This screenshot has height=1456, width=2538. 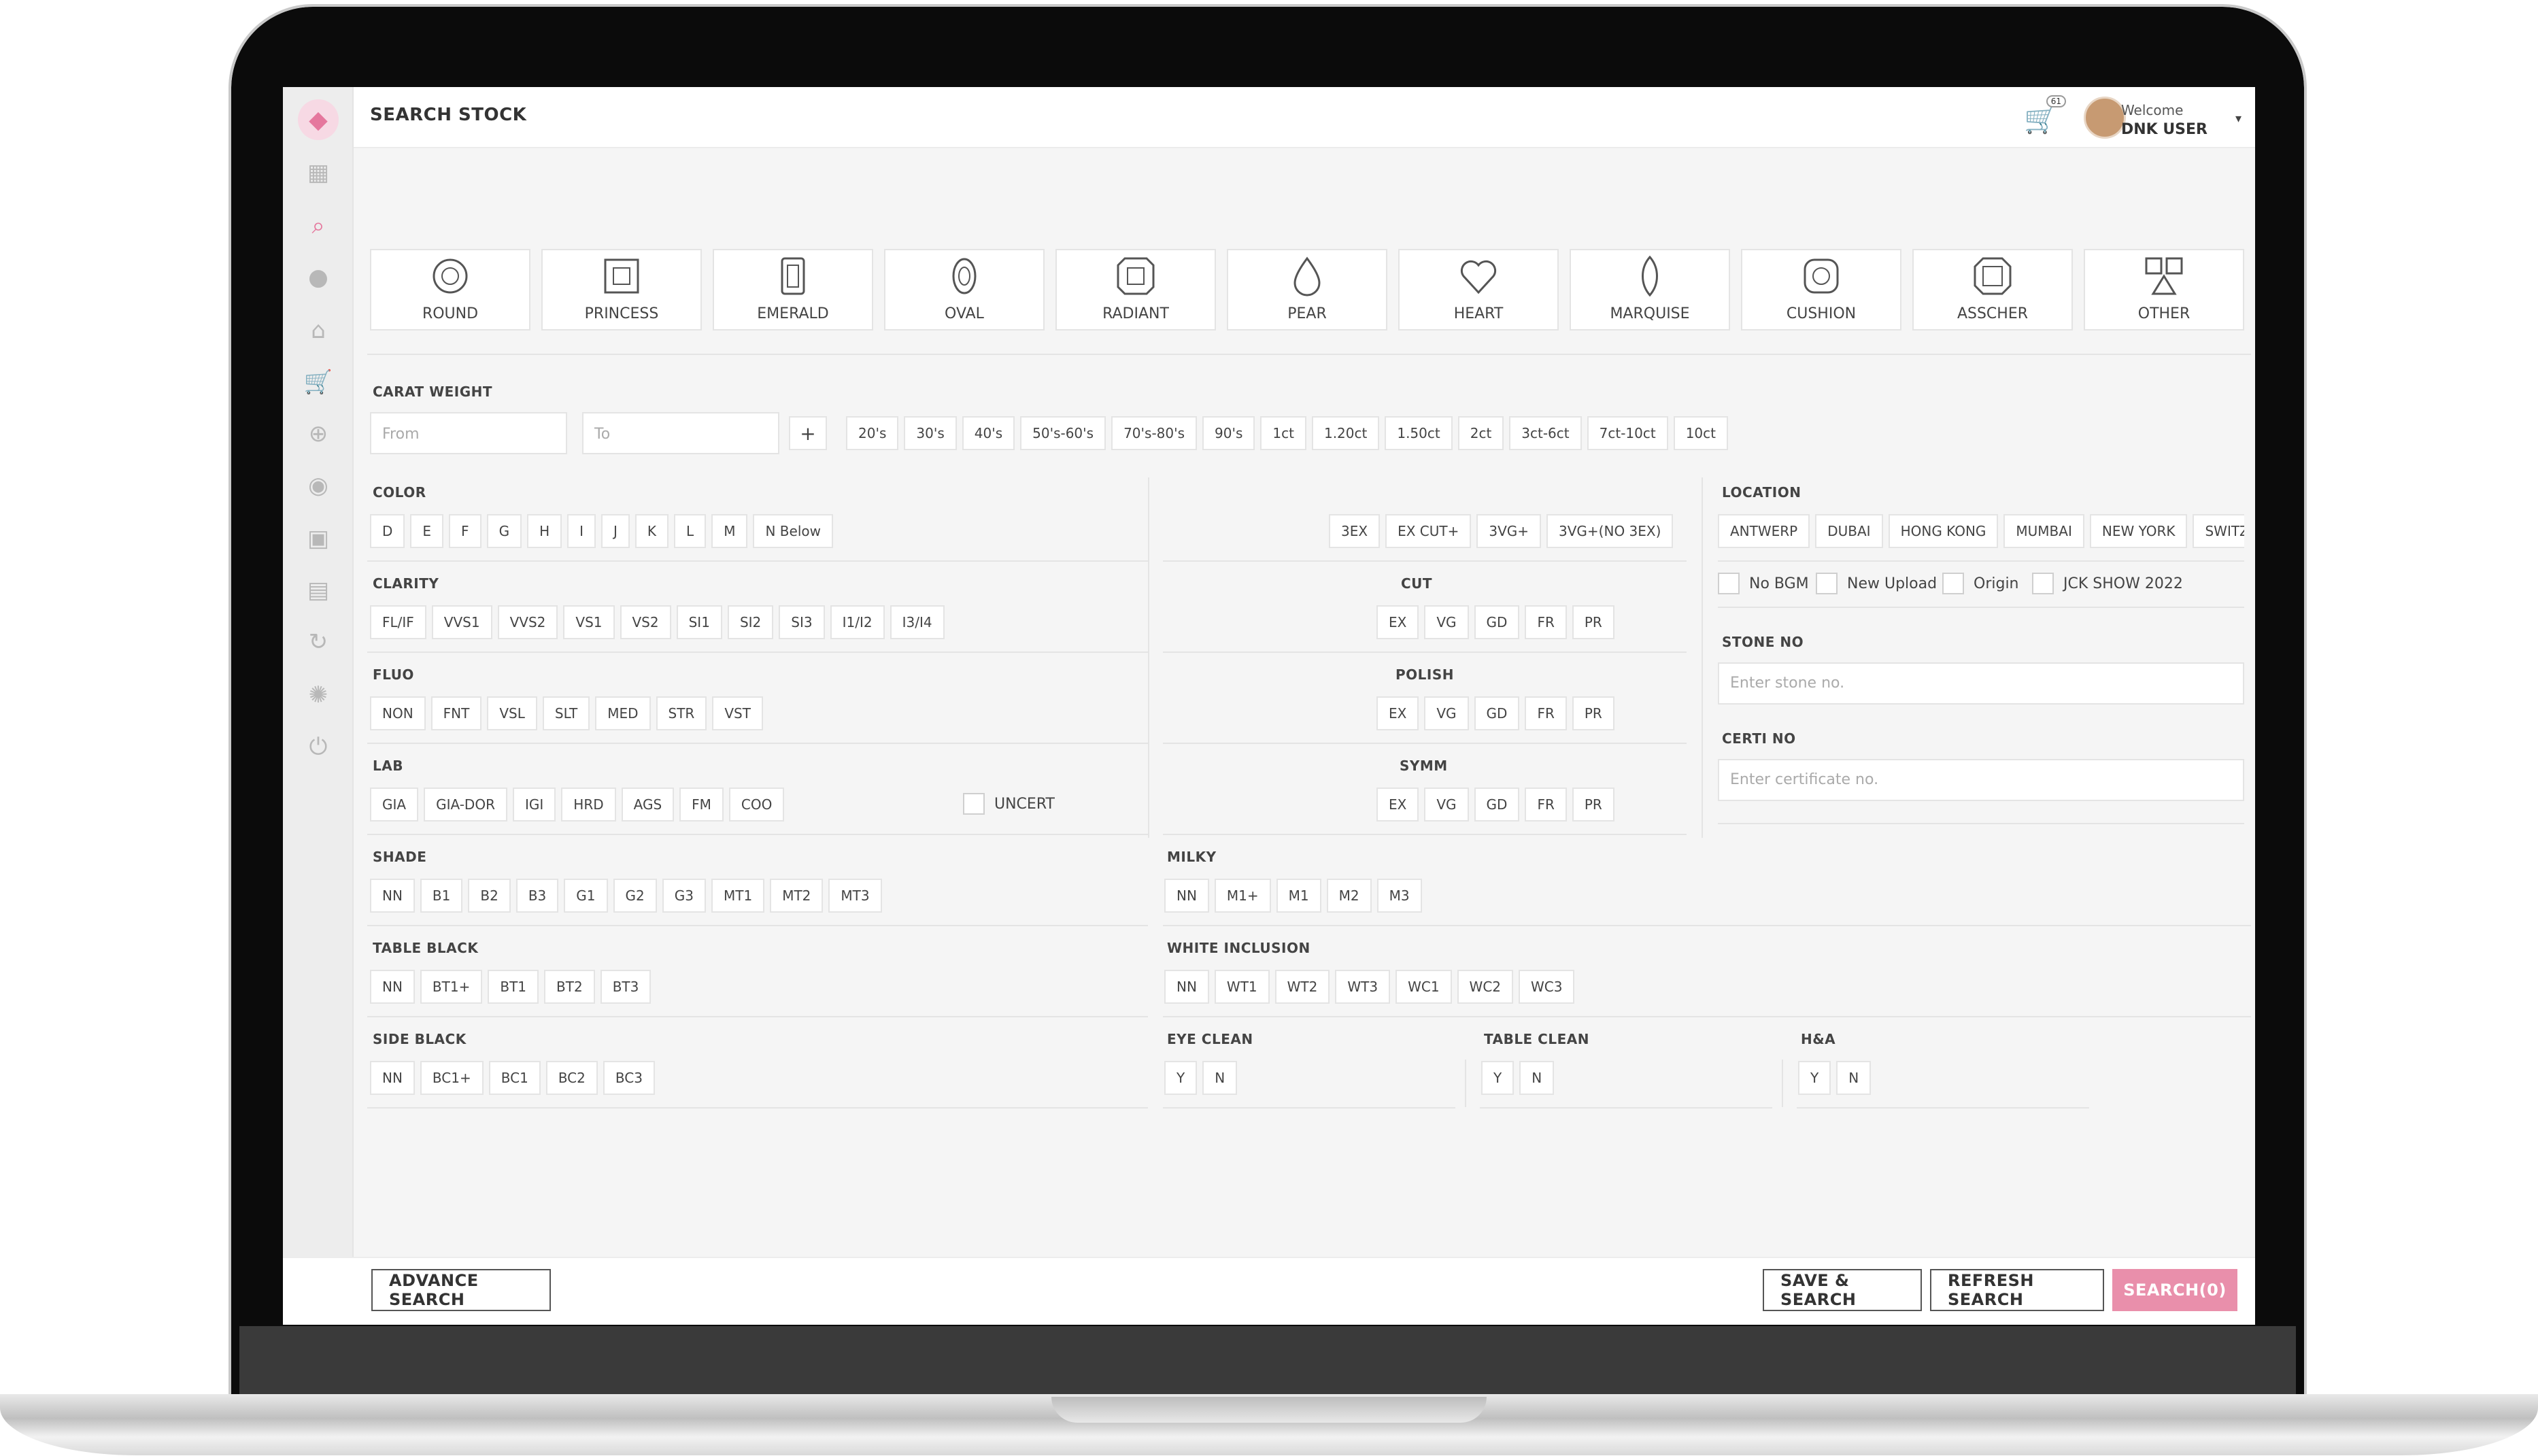 I want to click on white-inclusion-chip: WC2, so click(x=1485, y=987).